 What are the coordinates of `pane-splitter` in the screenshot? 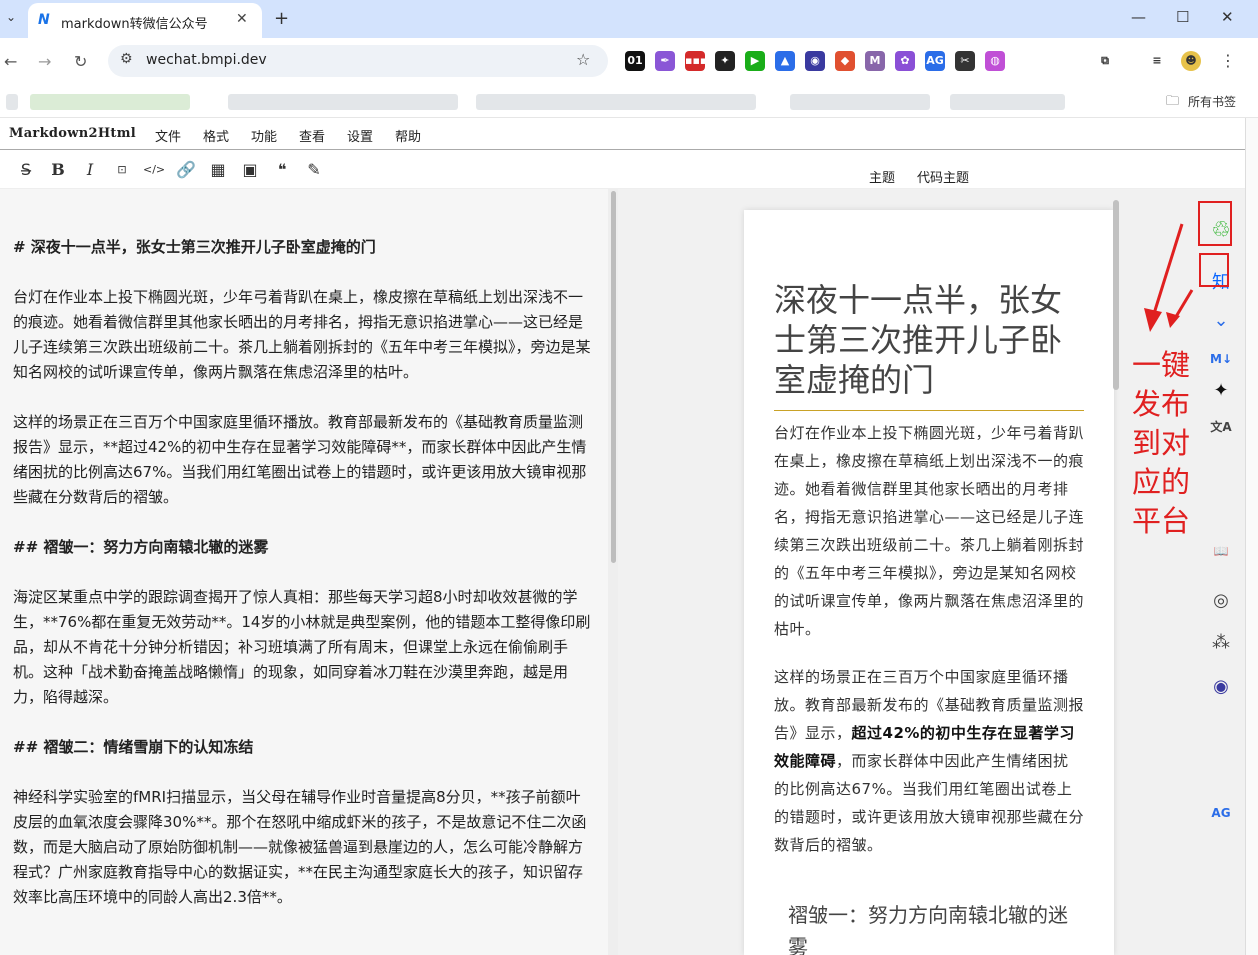 It's located at (613, 572).